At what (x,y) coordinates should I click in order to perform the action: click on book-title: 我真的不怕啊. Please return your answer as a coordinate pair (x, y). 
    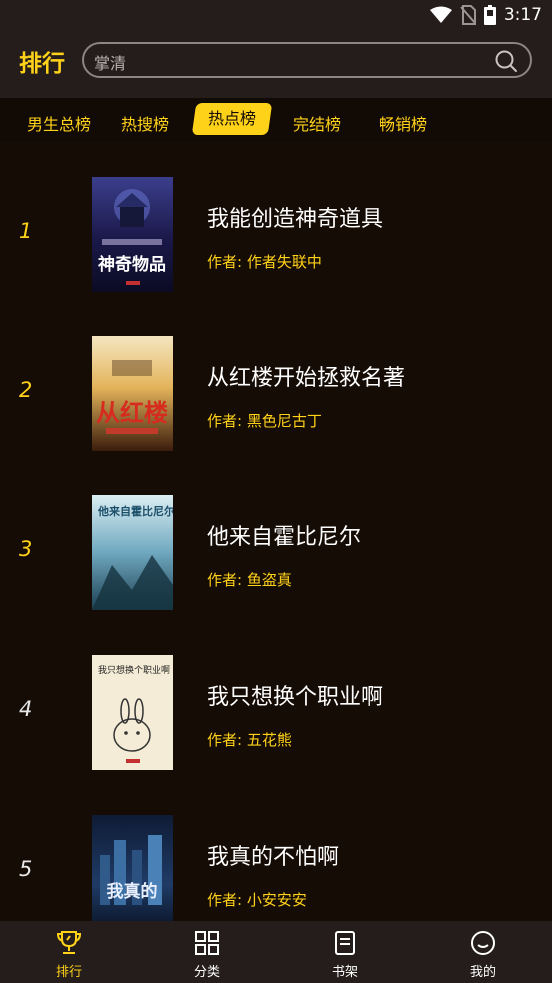
    Looking at the image, I should click on (273, 855).